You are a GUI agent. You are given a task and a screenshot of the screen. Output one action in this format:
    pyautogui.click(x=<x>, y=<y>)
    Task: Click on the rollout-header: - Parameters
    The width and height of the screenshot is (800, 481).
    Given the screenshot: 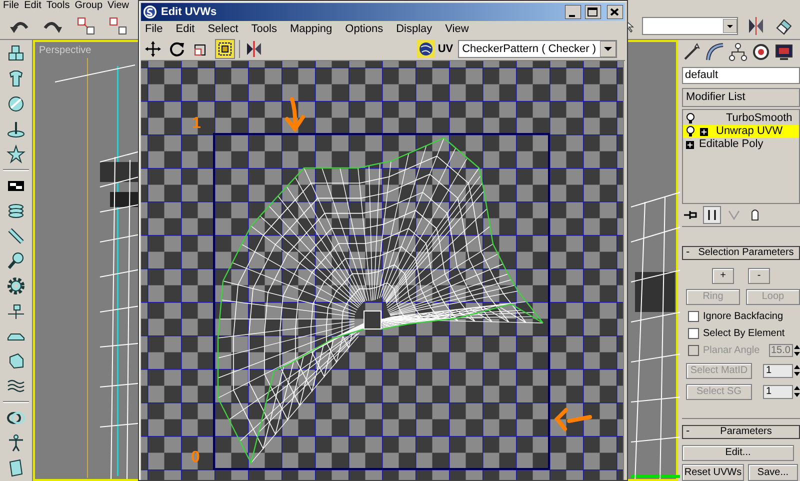 What is the action you would take?
    pyautogui.click(x=741, y=431)
    